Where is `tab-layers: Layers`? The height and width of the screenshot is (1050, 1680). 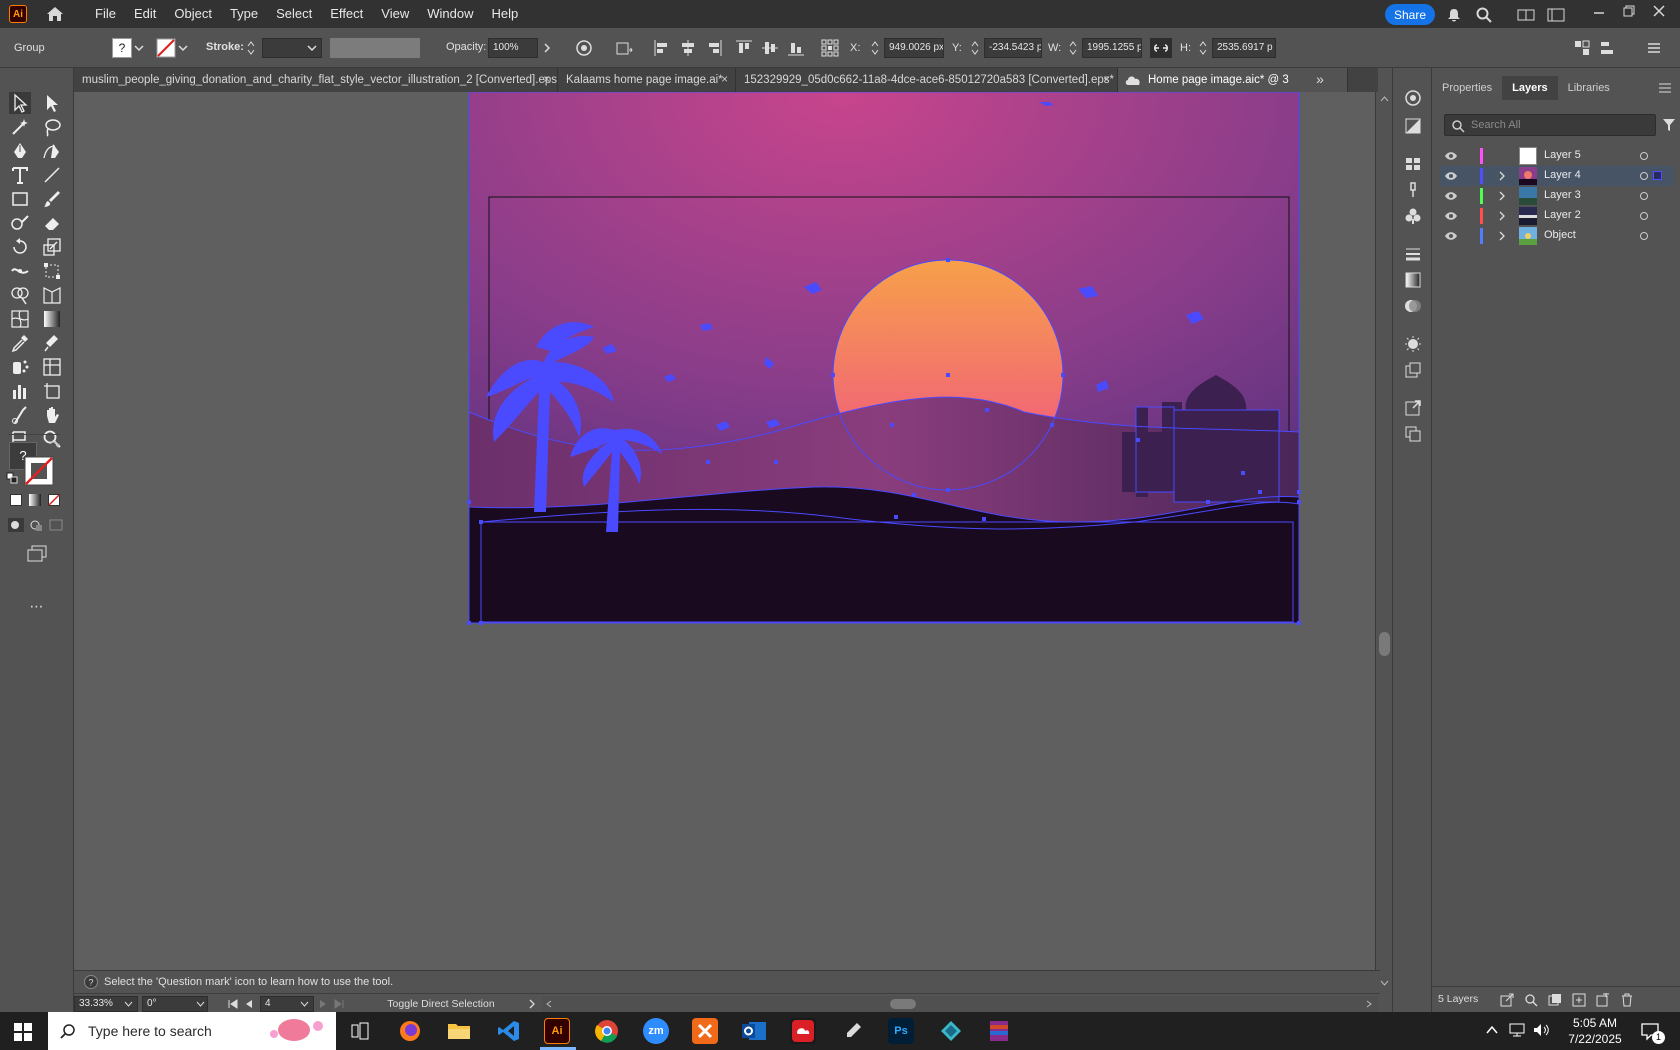
tab-layers: Layers is located at coordinates (1530, 88).